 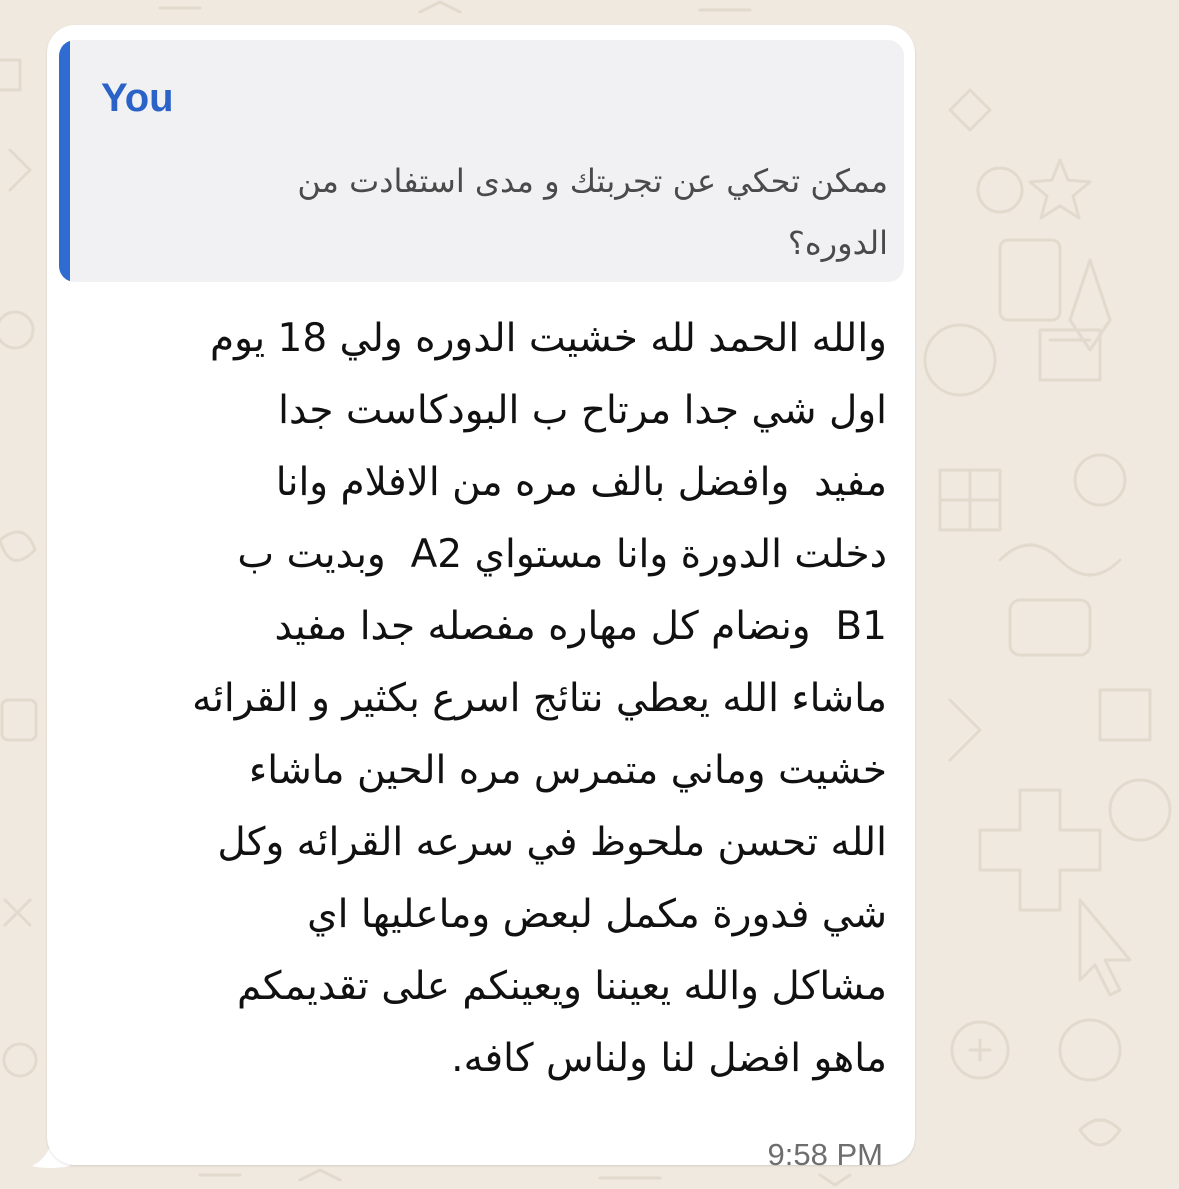 I want to click on message-timestamp: 9:58 PM, so click(x=825, y=1154).